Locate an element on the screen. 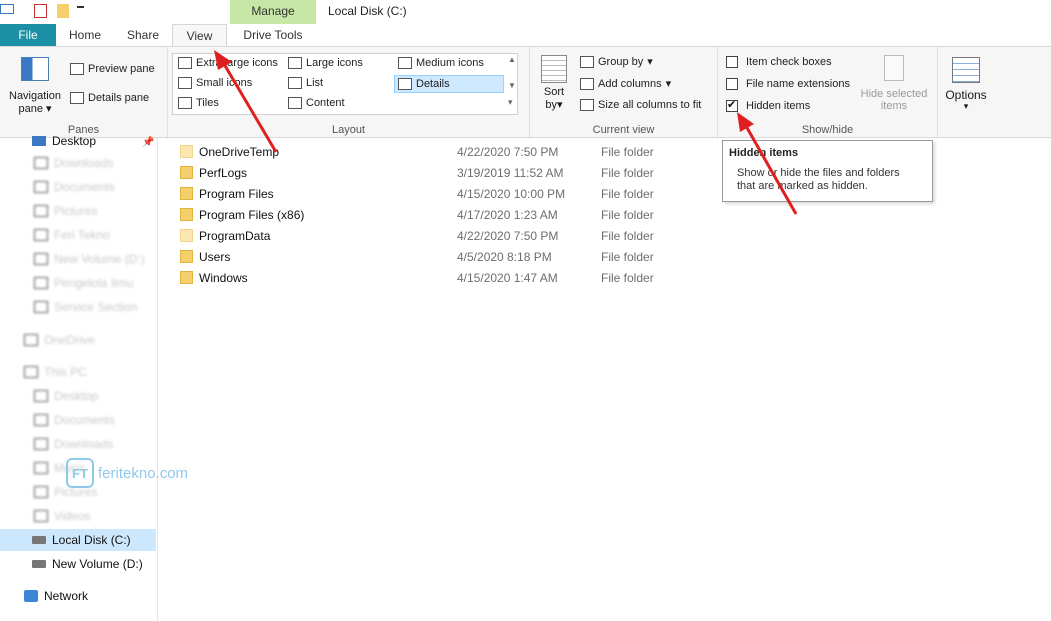 Image resolution: width=1051 pixels, height=621 pixels. sort-by-button: Sort by▾ is located at coordinates (554, 83).